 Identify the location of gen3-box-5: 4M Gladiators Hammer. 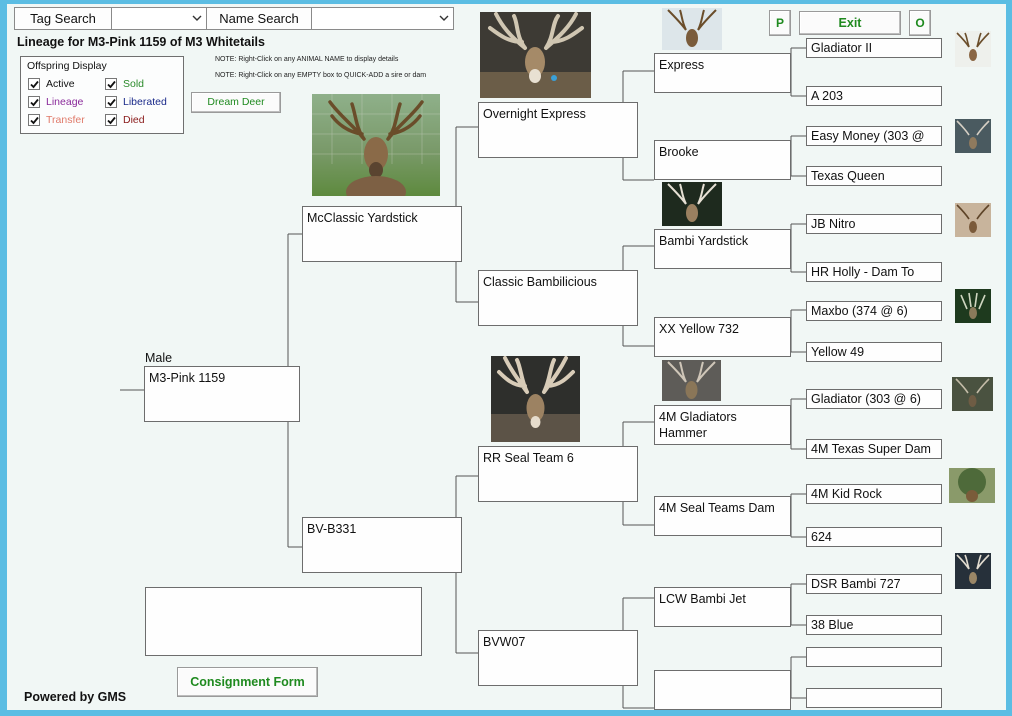
(722, 425).